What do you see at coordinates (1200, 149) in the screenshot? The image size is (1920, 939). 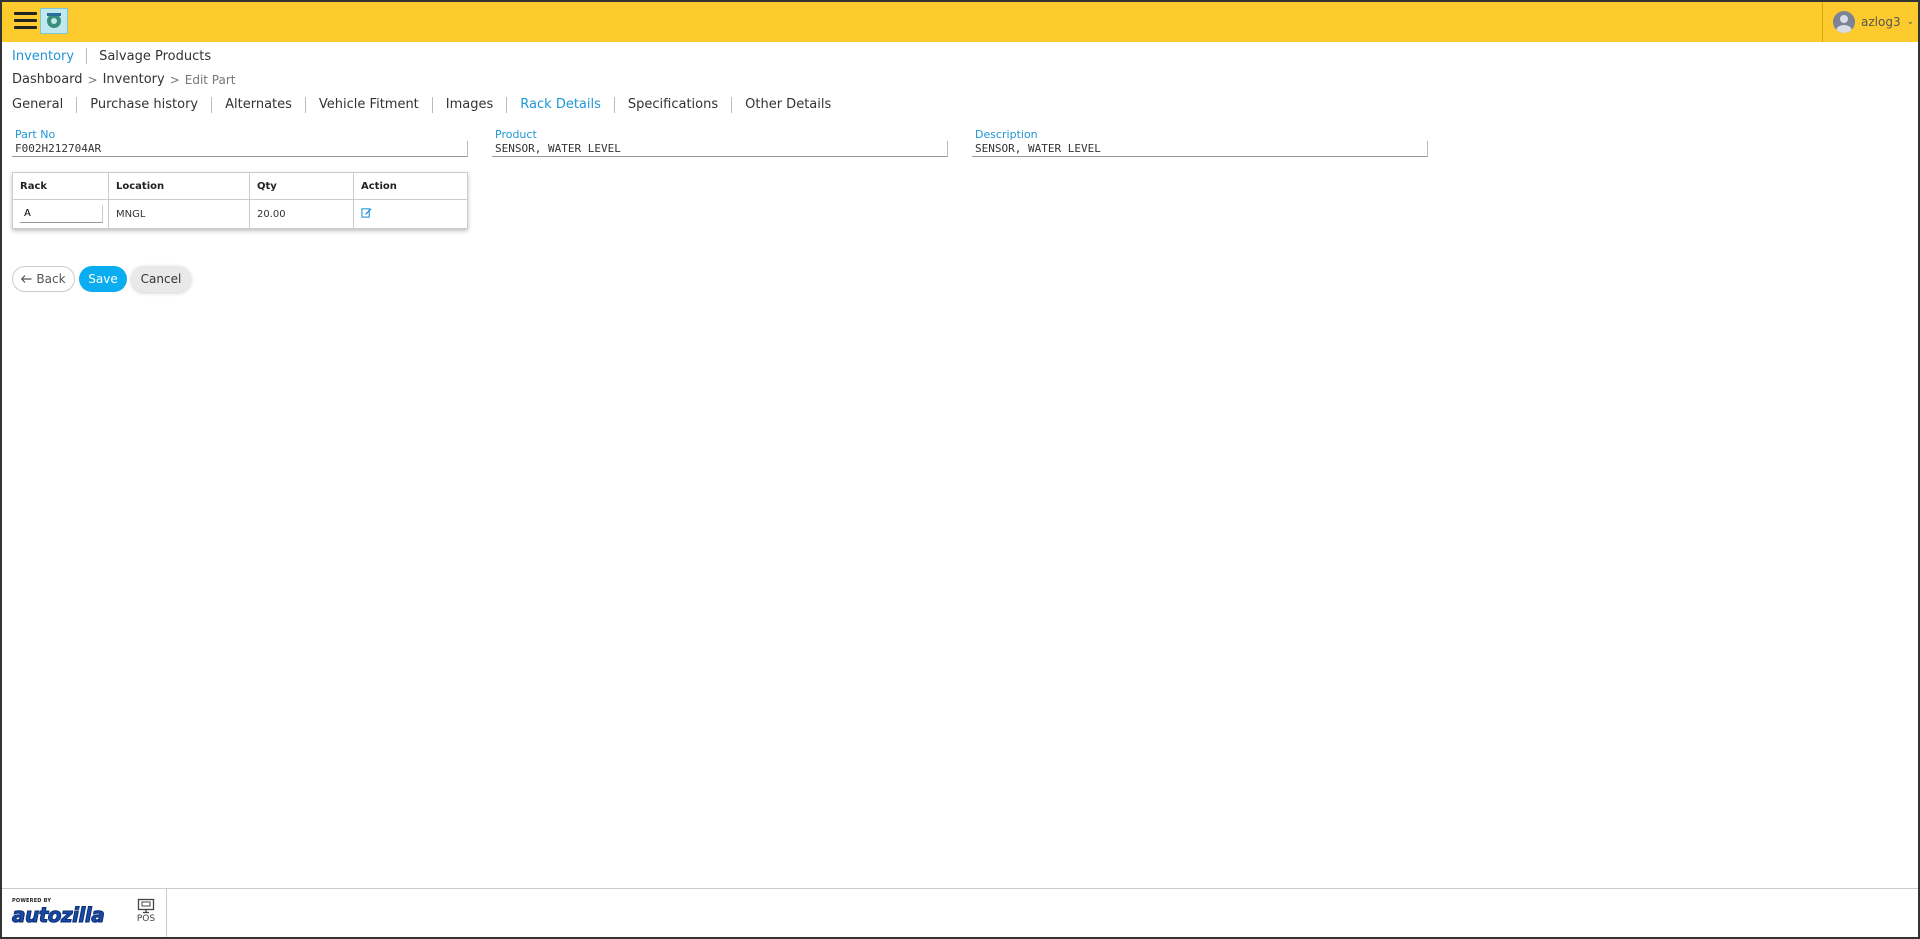 I see `description-input: SENSOR, WATER LEVEL` at bounding box center [1200, 149].